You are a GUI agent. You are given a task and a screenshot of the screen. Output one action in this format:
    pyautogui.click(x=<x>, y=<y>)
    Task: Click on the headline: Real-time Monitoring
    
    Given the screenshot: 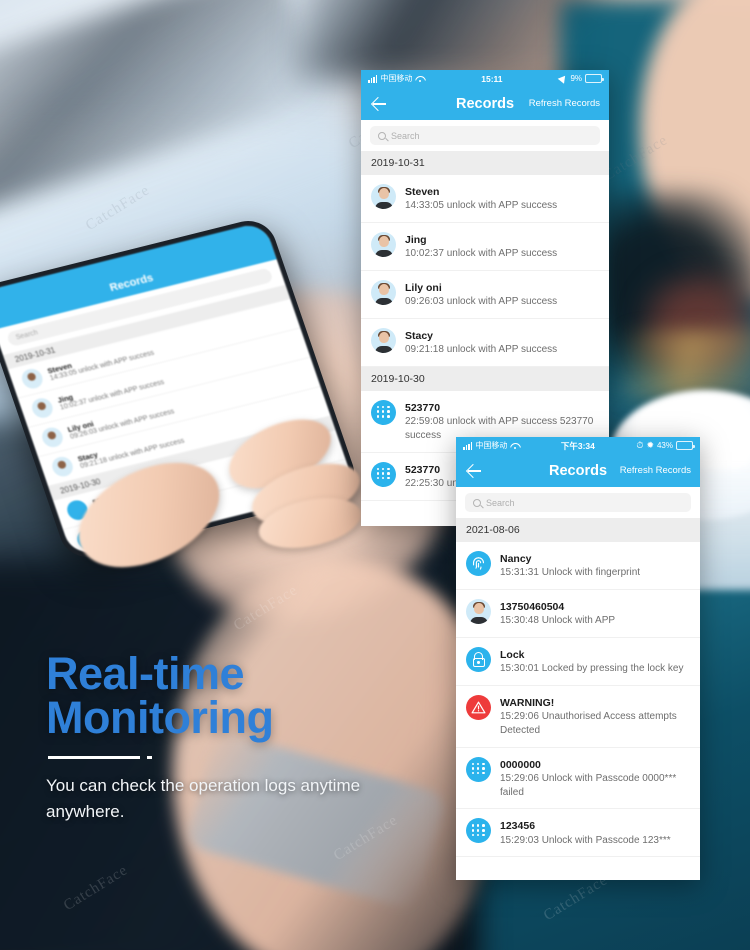 What is the action you would take?
    pyautogui.click(x=236, y=695)
    